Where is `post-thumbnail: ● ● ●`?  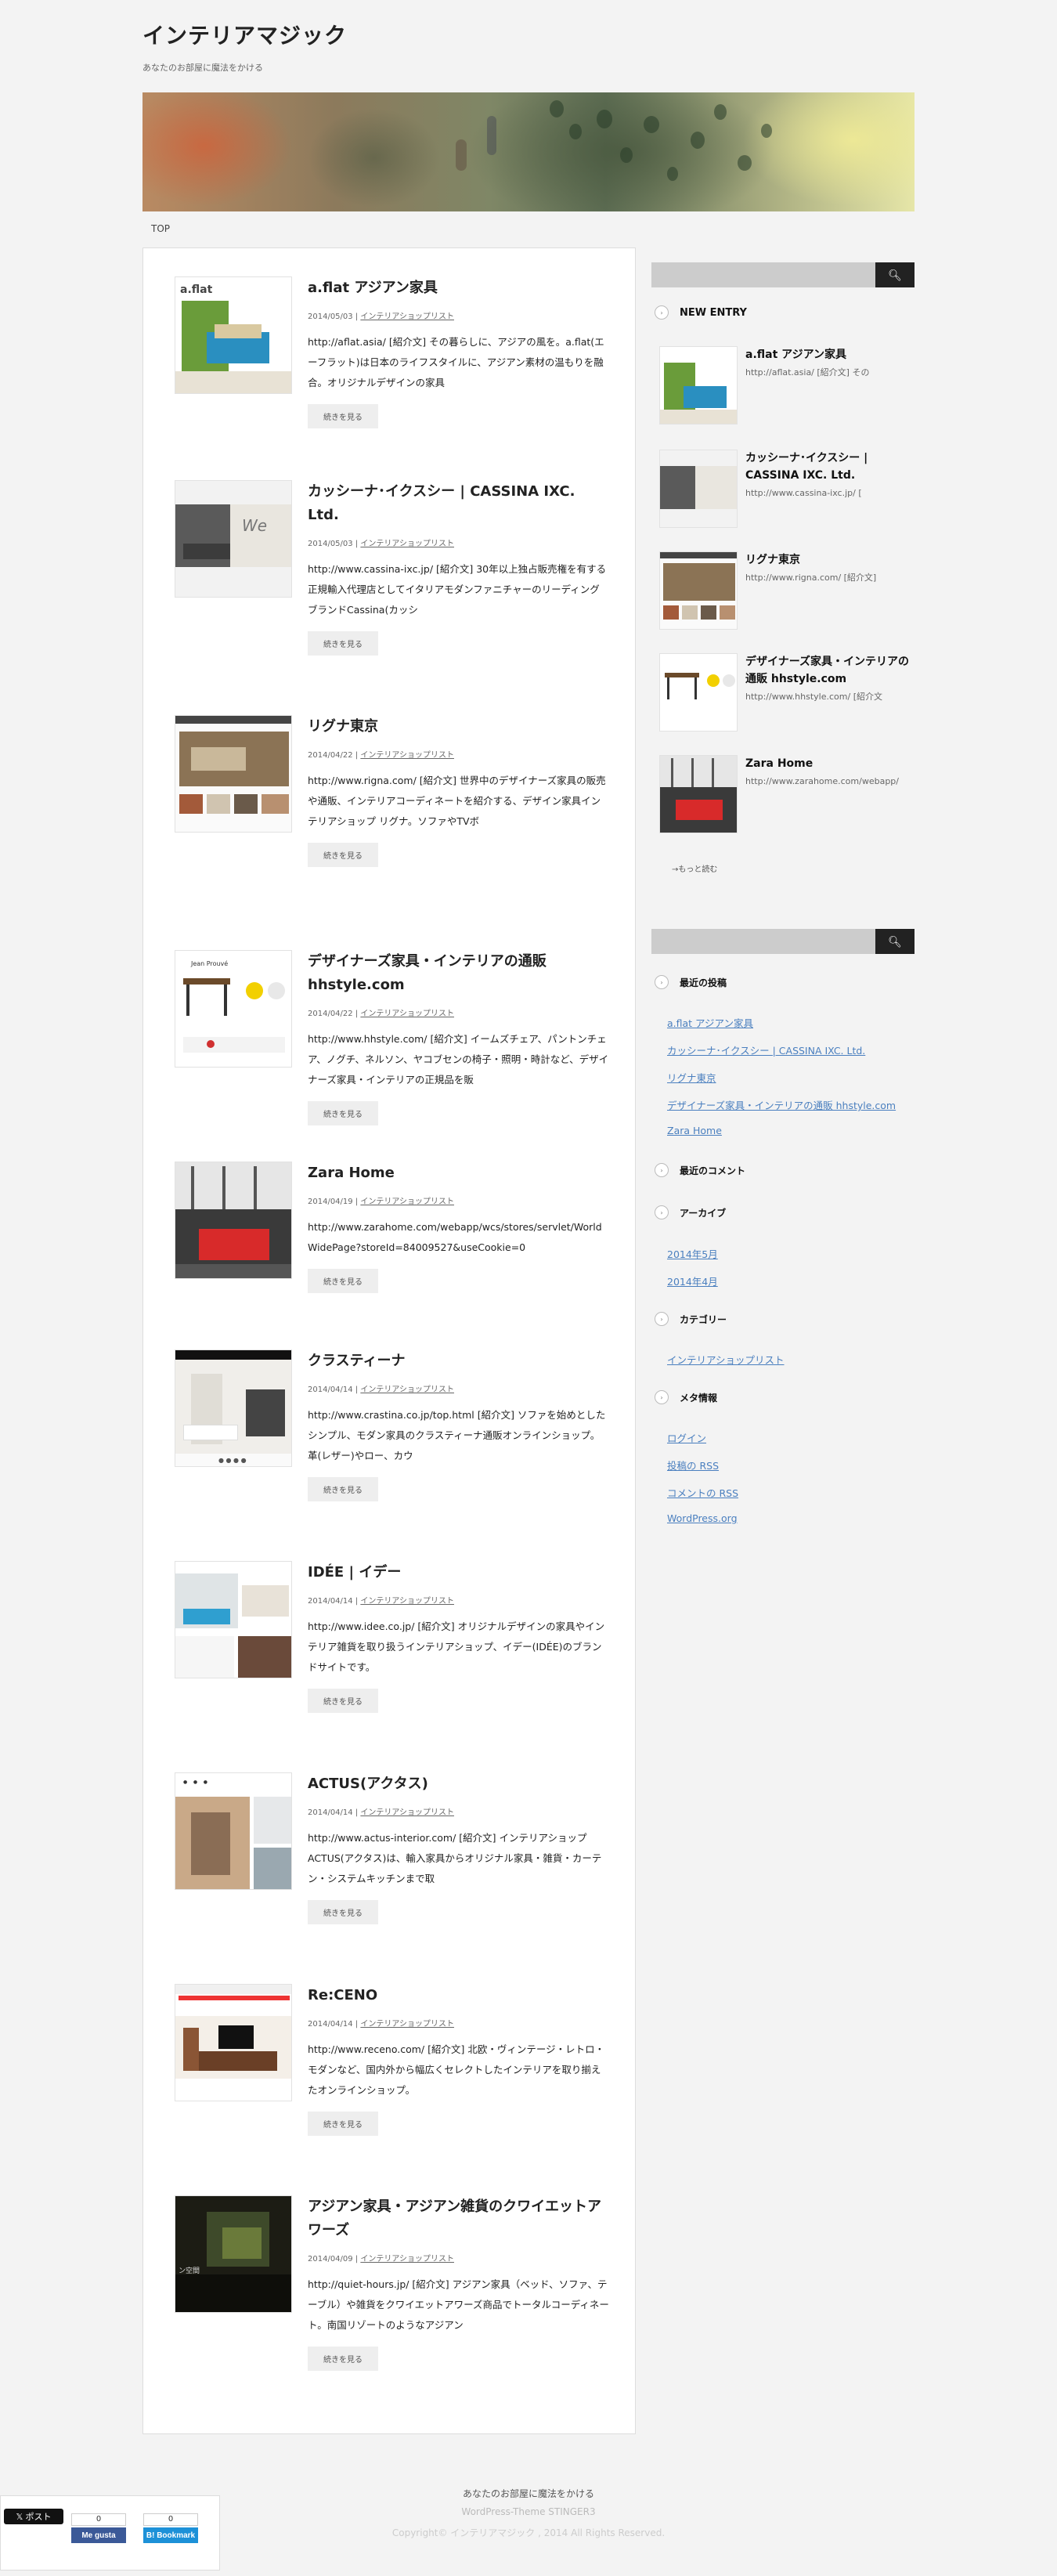 post-thumbnail: ● ● ● is located at coordinates (233, 1831).